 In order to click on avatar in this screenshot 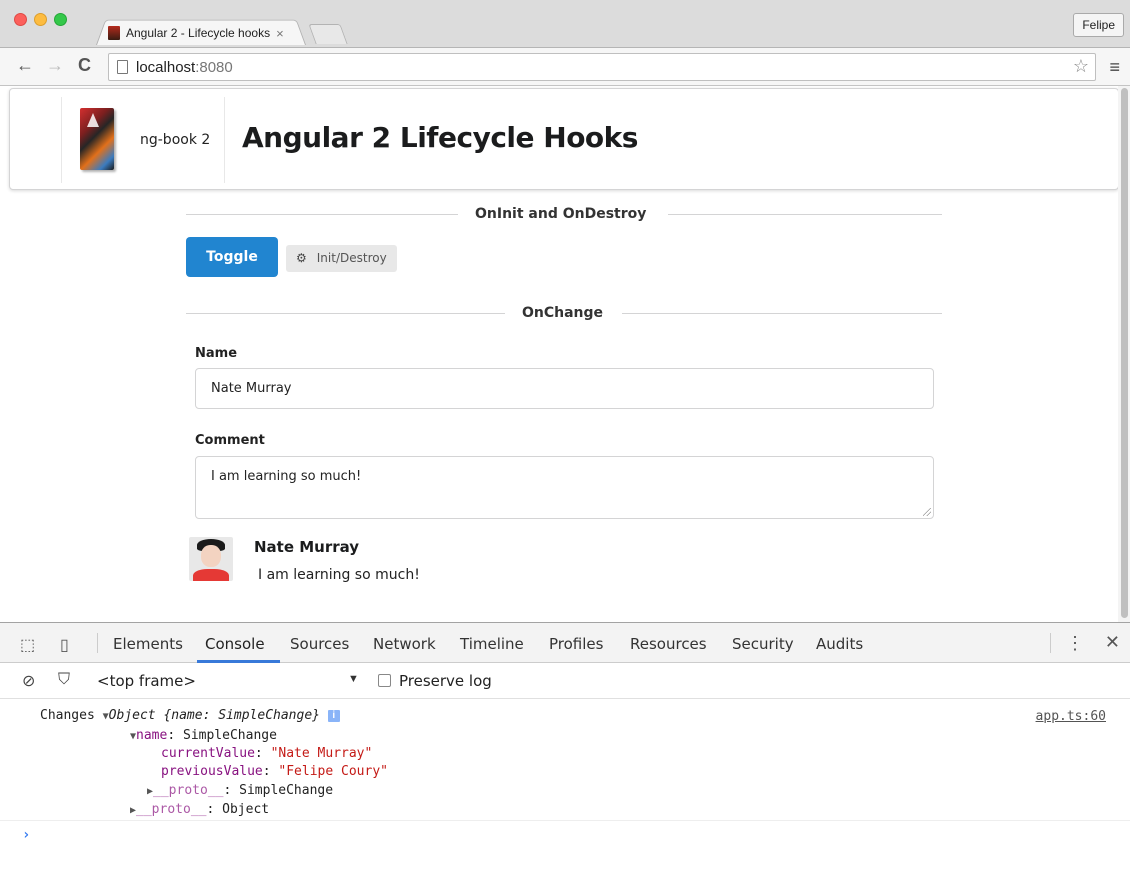, I will do `click(211, 559)`.